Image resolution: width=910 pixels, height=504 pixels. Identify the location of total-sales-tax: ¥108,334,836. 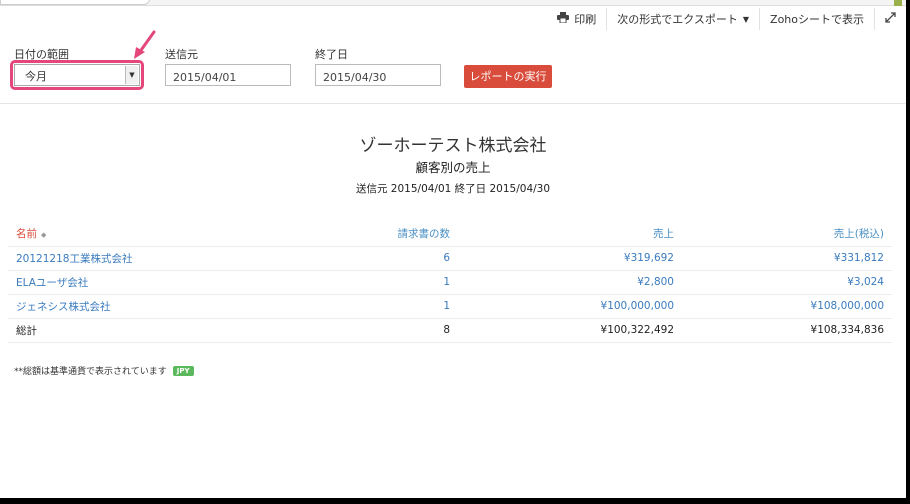
(787, 330).